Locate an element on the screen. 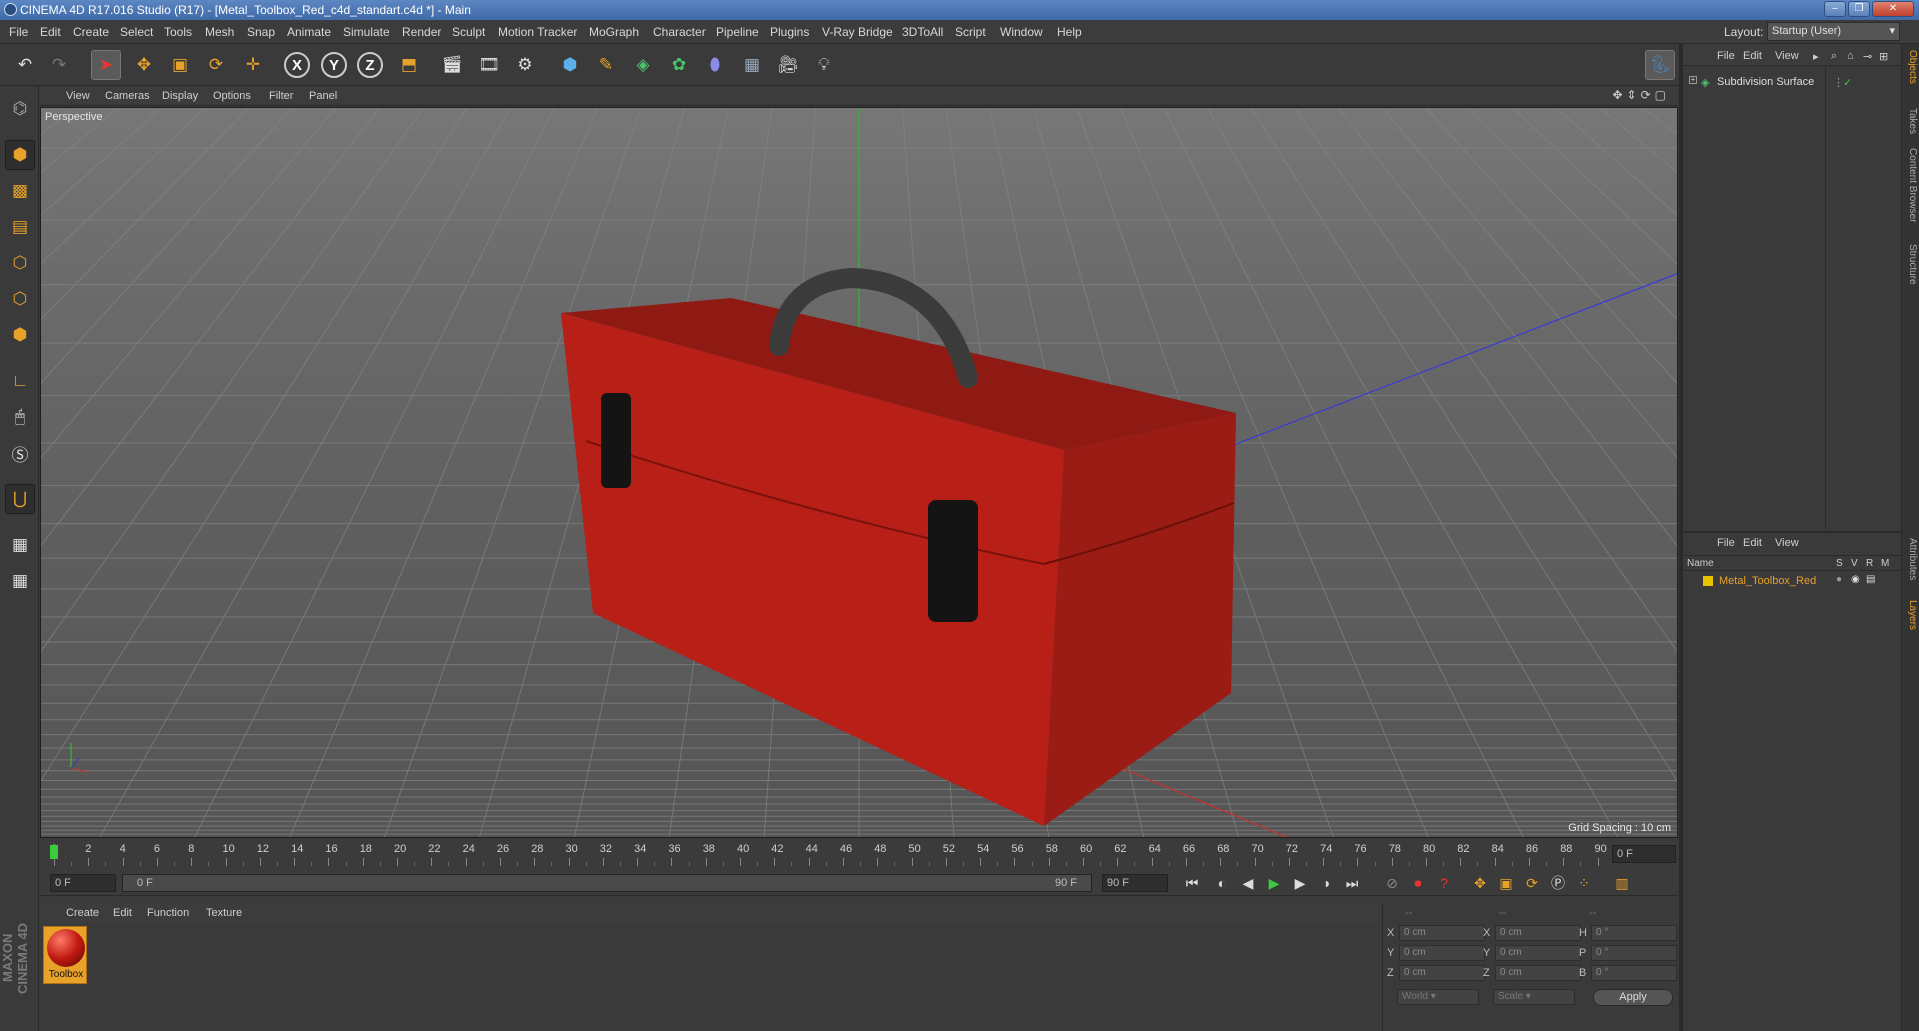 The image size is (1919, 1031). viewport-menu-options: Options is located at coordinates (232, 96).